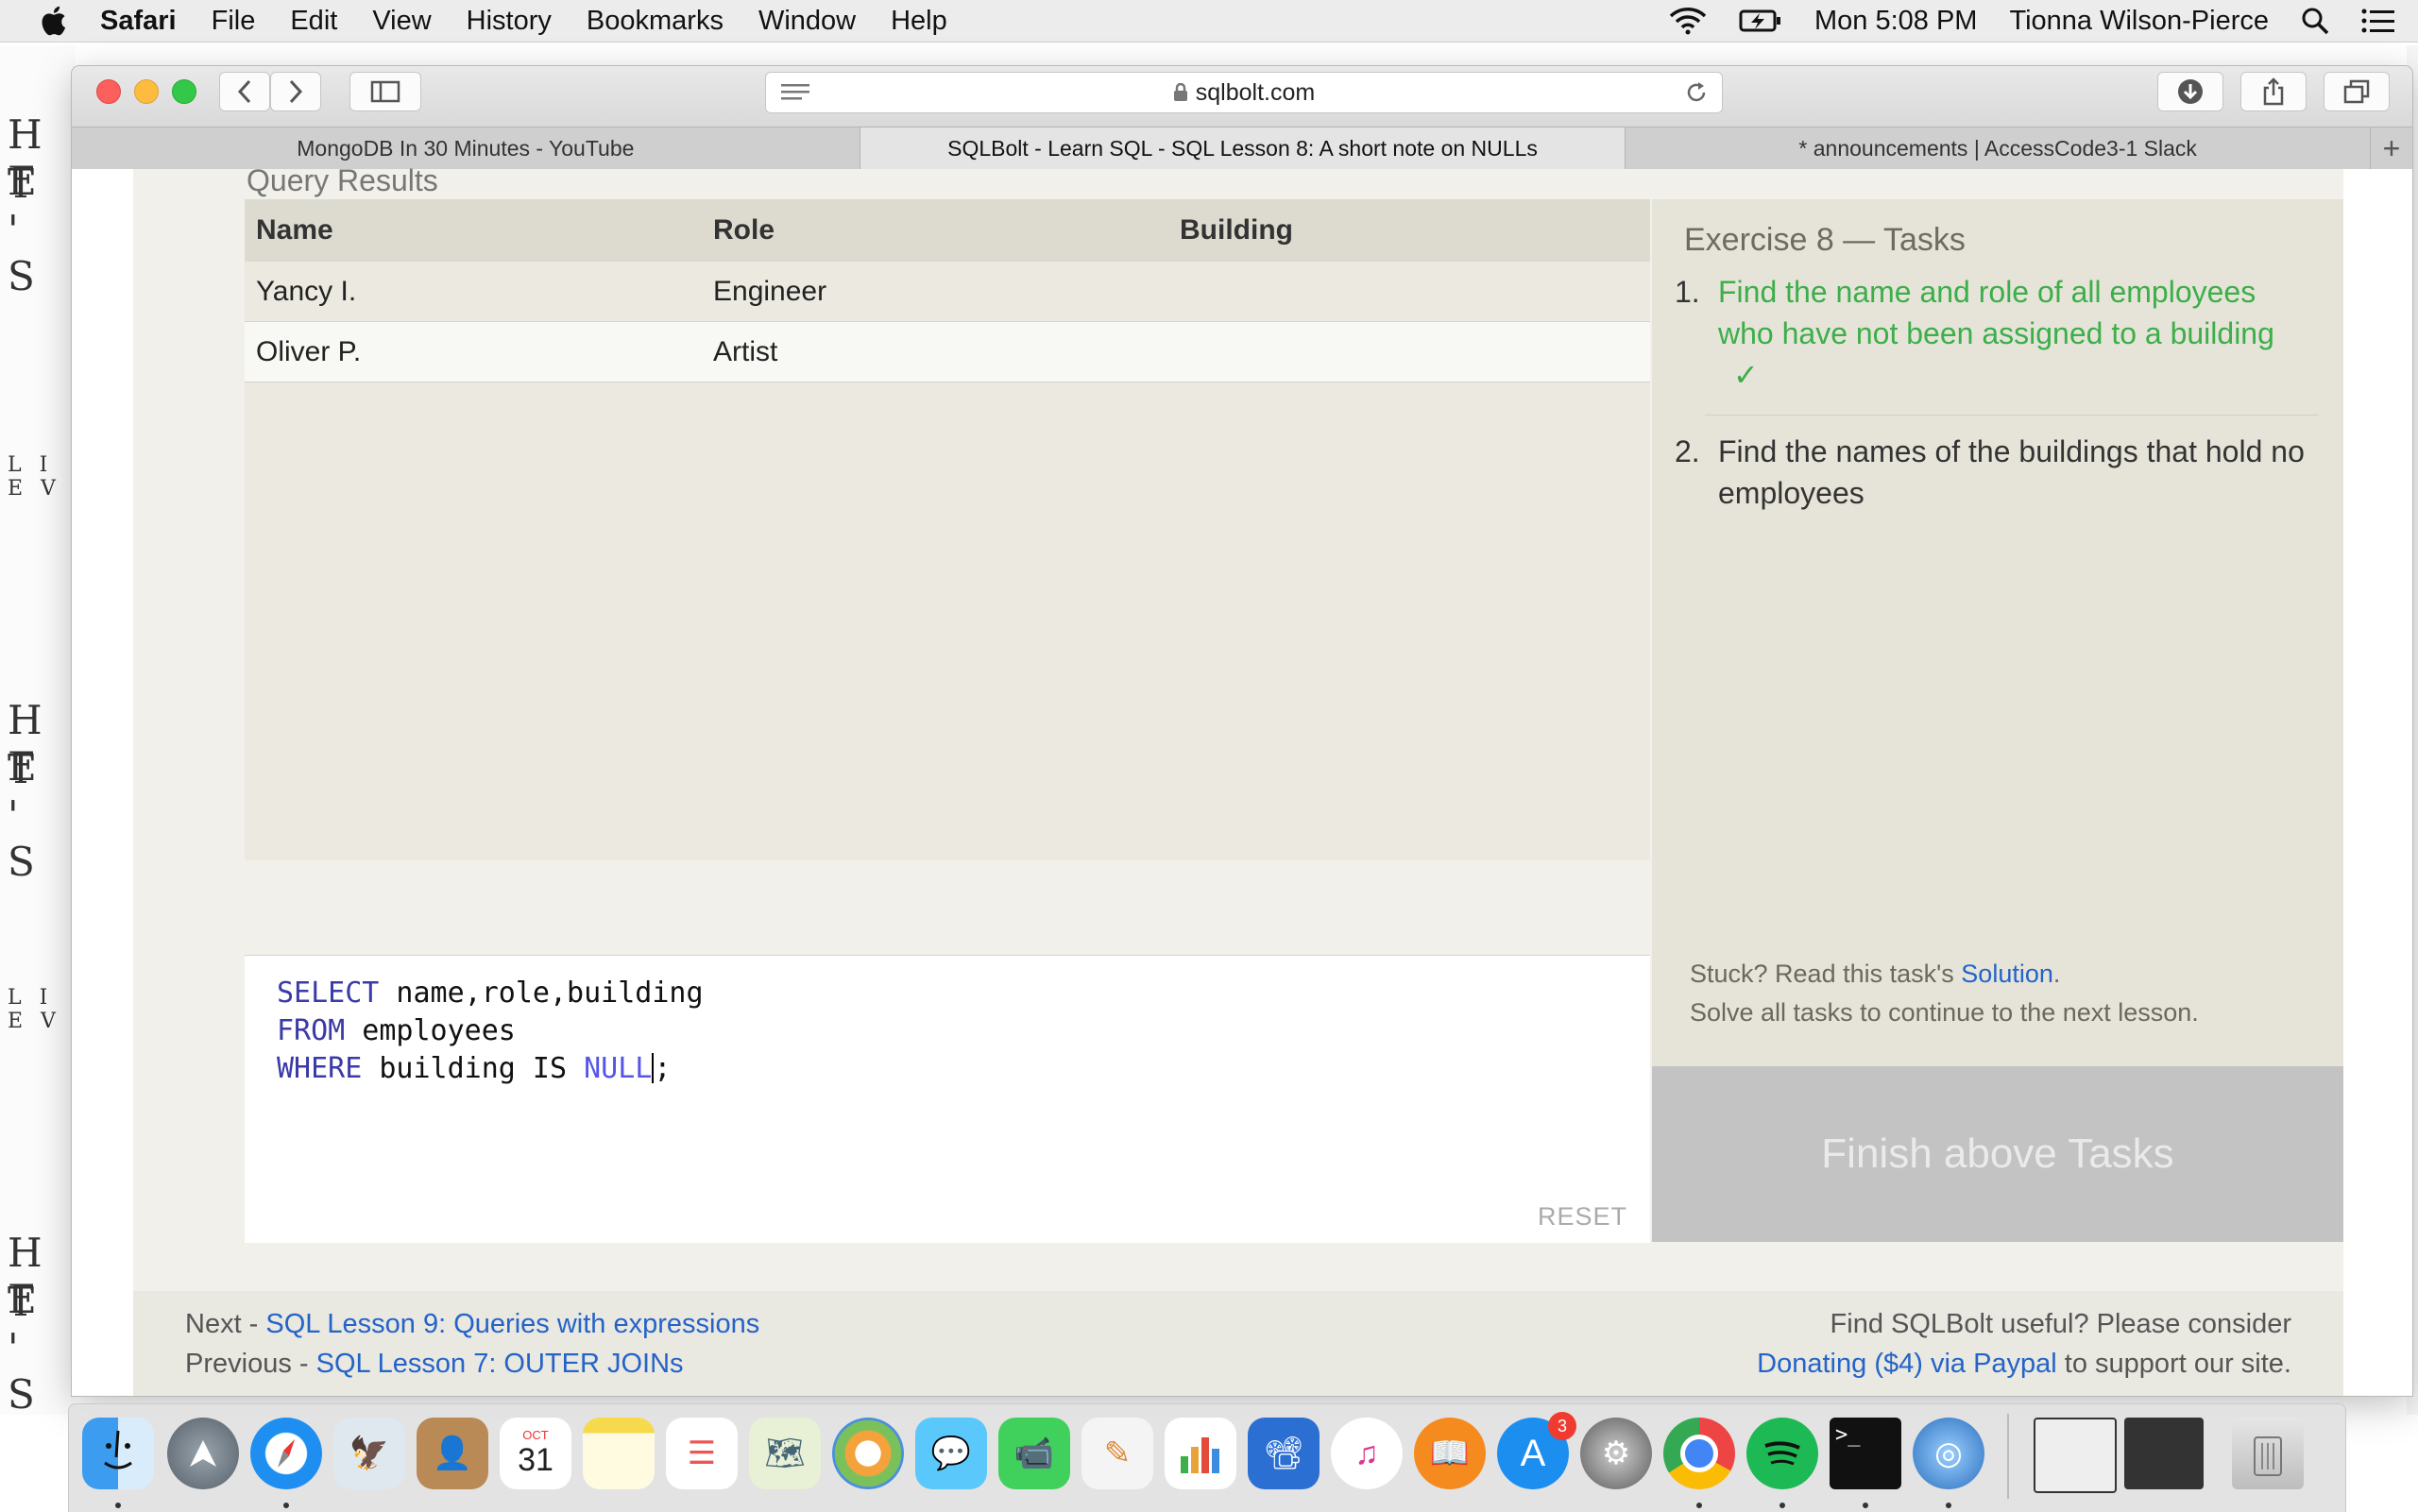 Image resolution: width=2418 pixels, height=1512 pixels. I want to click on next-lesson-link: SQL Lesson 9: Queries with expressions, so click(512, 1324).